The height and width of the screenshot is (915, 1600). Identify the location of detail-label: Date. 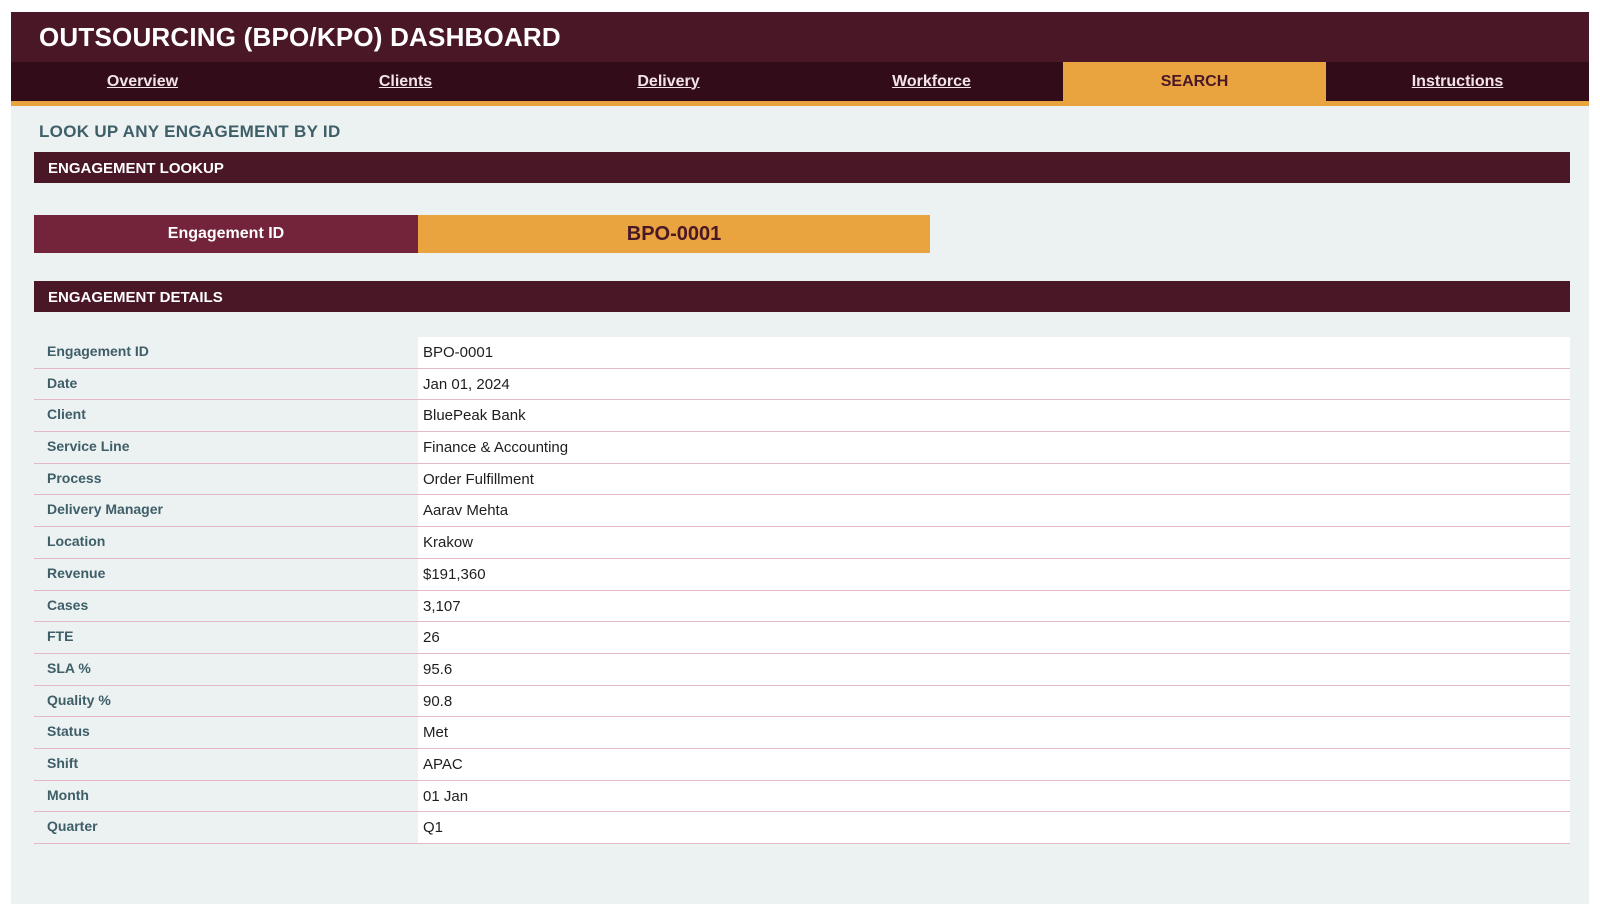
(62, 382).